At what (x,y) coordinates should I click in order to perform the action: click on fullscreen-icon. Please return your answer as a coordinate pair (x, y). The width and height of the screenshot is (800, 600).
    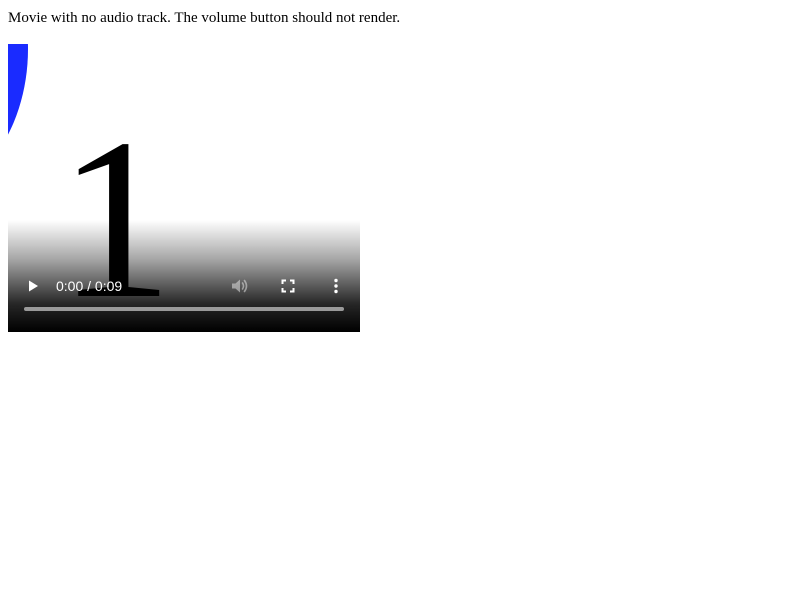
    Looking at the image, I should click on (288, 286).